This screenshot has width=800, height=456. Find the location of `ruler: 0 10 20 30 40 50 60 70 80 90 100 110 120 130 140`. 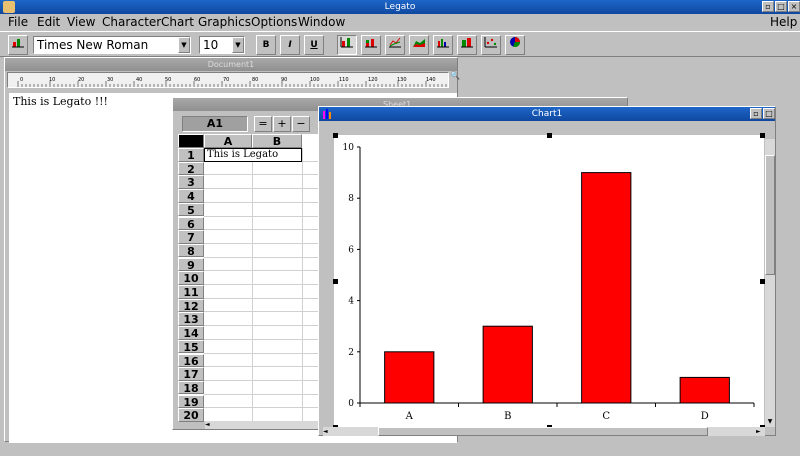

ruler: 0 10 20 30 40 50 60 70 80 90 100 110 120 130 140 is located at coordinates (231, 80).